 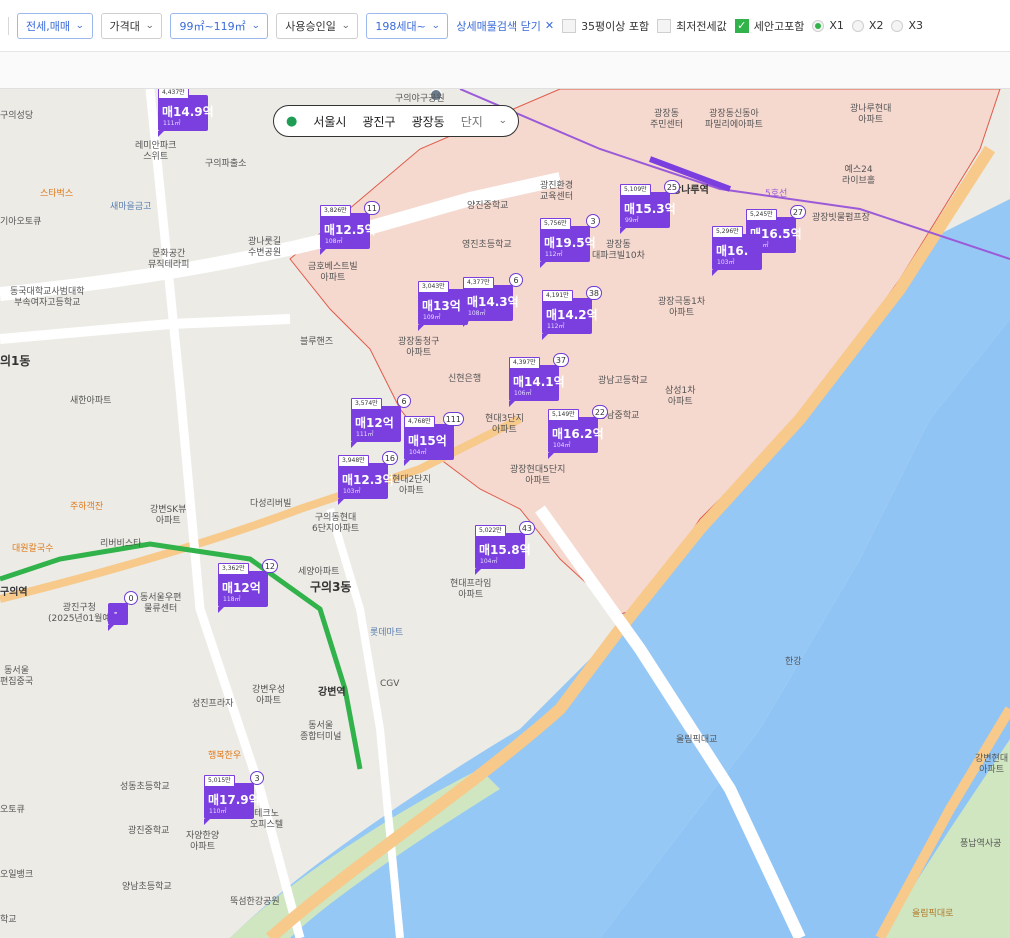 I want to click on checkbox-35-pyeong, so click(x=569, y=25).